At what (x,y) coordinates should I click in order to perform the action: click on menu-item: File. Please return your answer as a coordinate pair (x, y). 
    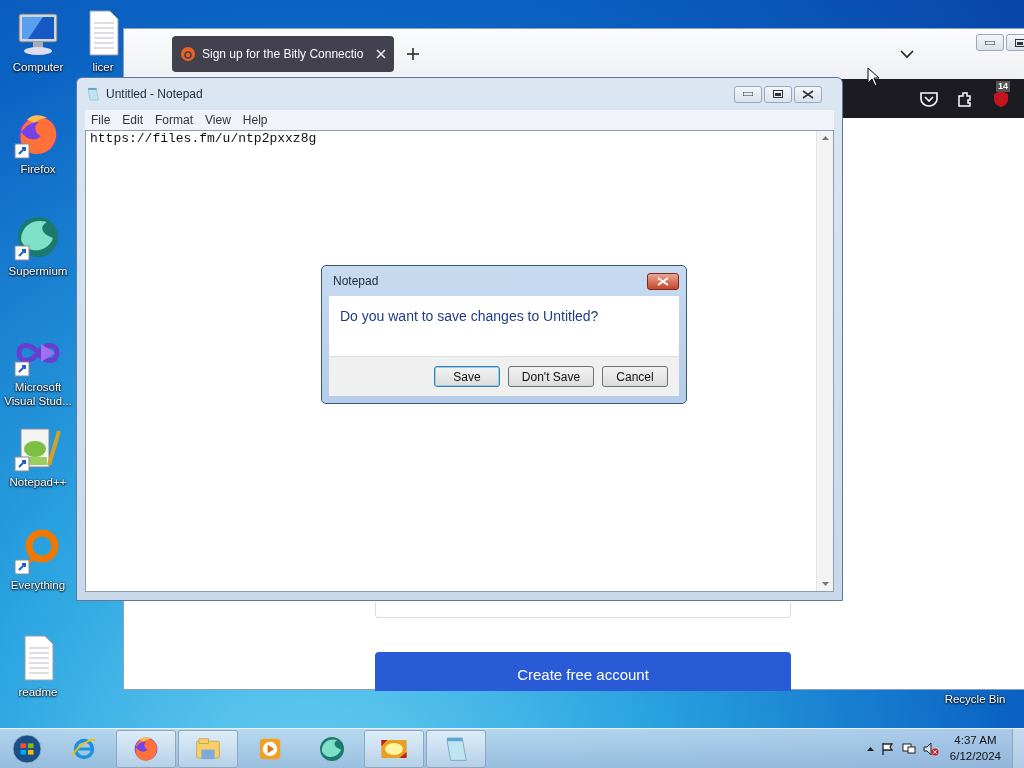
    Looking at the image, I should click on (101, 120).